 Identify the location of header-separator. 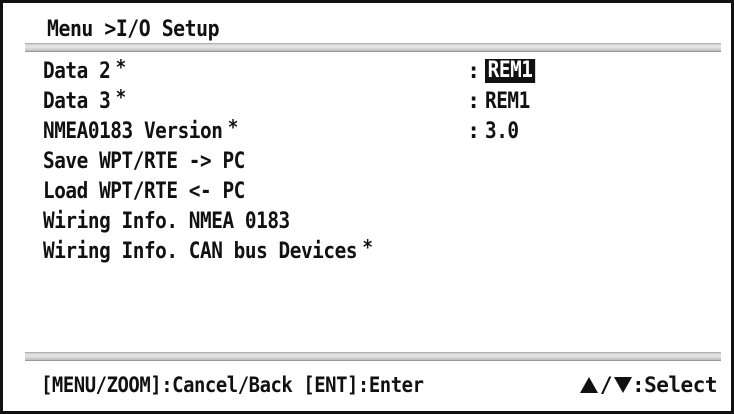
(373, 47).